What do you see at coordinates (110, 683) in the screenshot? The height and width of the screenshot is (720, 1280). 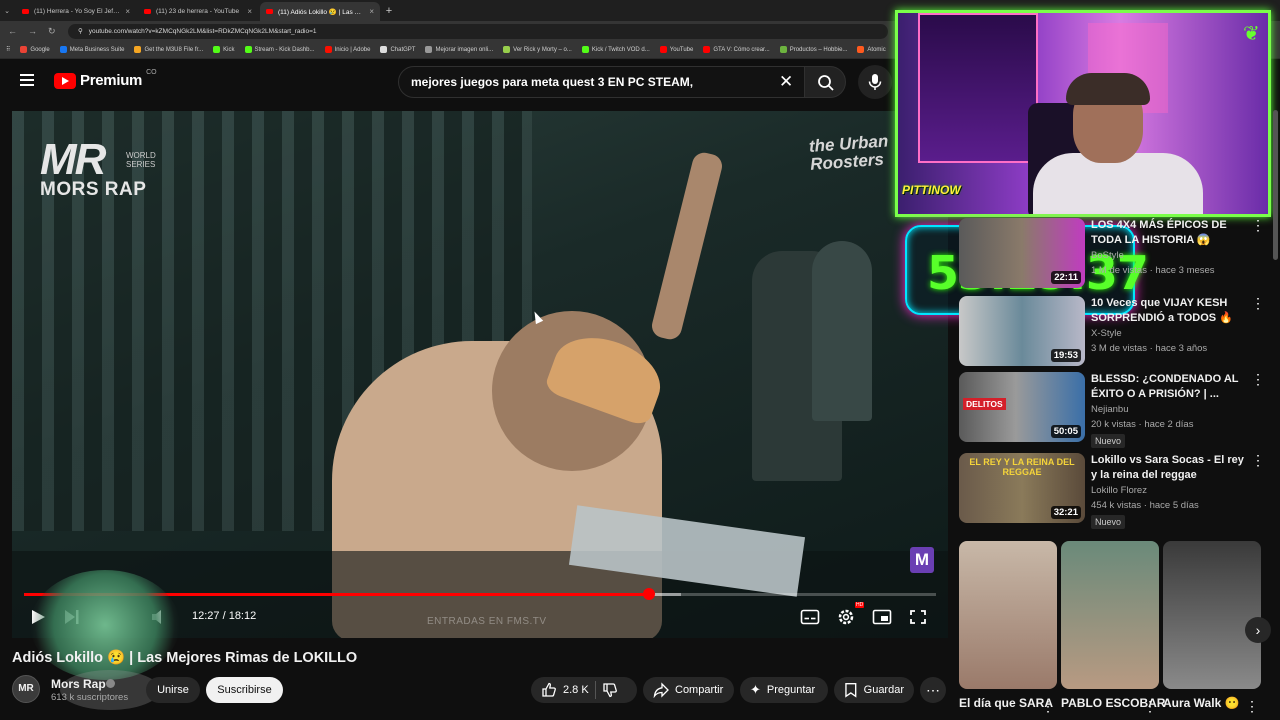 I see `verified-icon` at bounding box center [110, 683].